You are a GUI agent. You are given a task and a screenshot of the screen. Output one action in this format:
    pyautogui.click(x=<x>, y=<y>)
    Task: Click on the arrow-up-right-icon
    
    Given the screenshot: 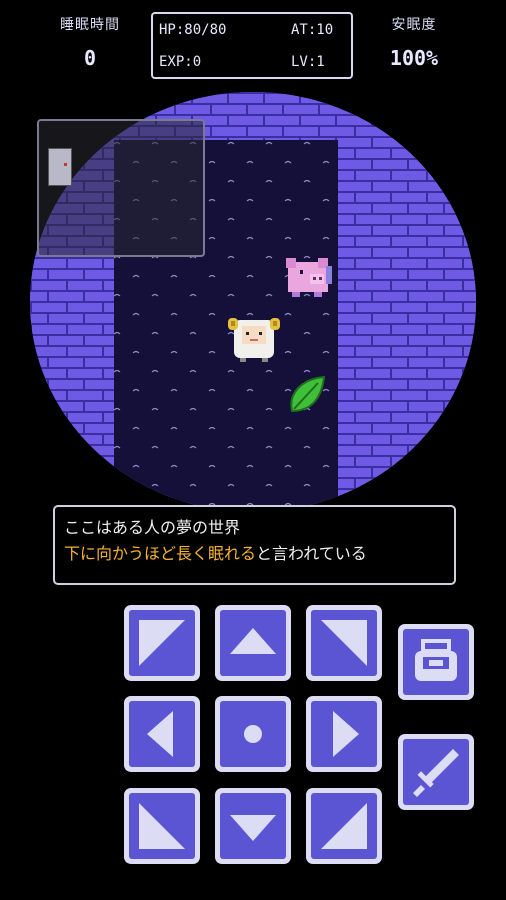 What is the action you would take?
    pyautogui.click(x=344, y=643)
    